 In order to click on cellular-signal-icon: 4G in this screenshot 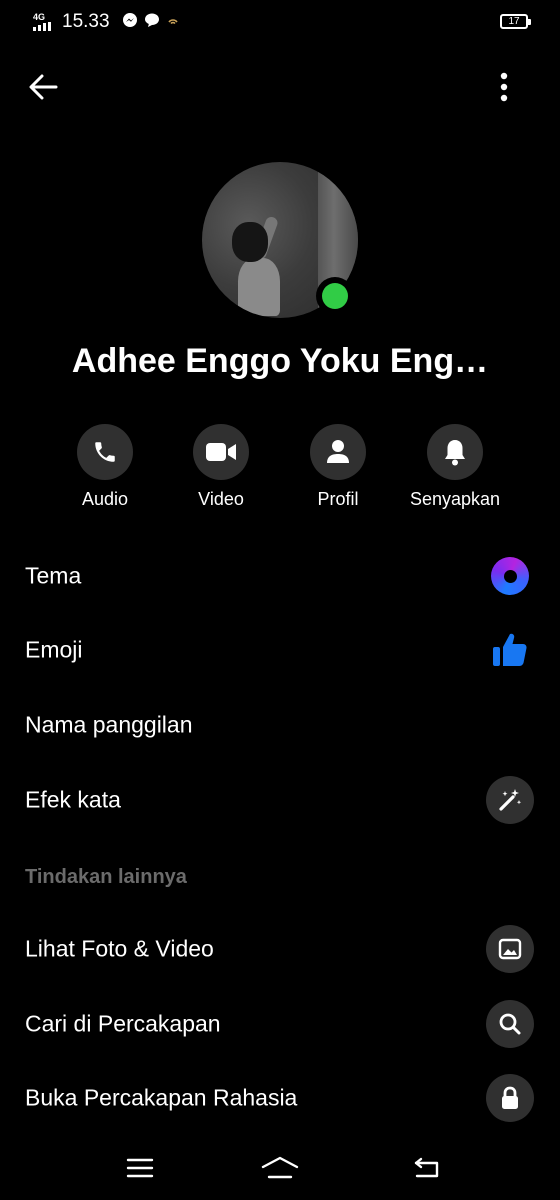, I will do `click(46, 21)`.